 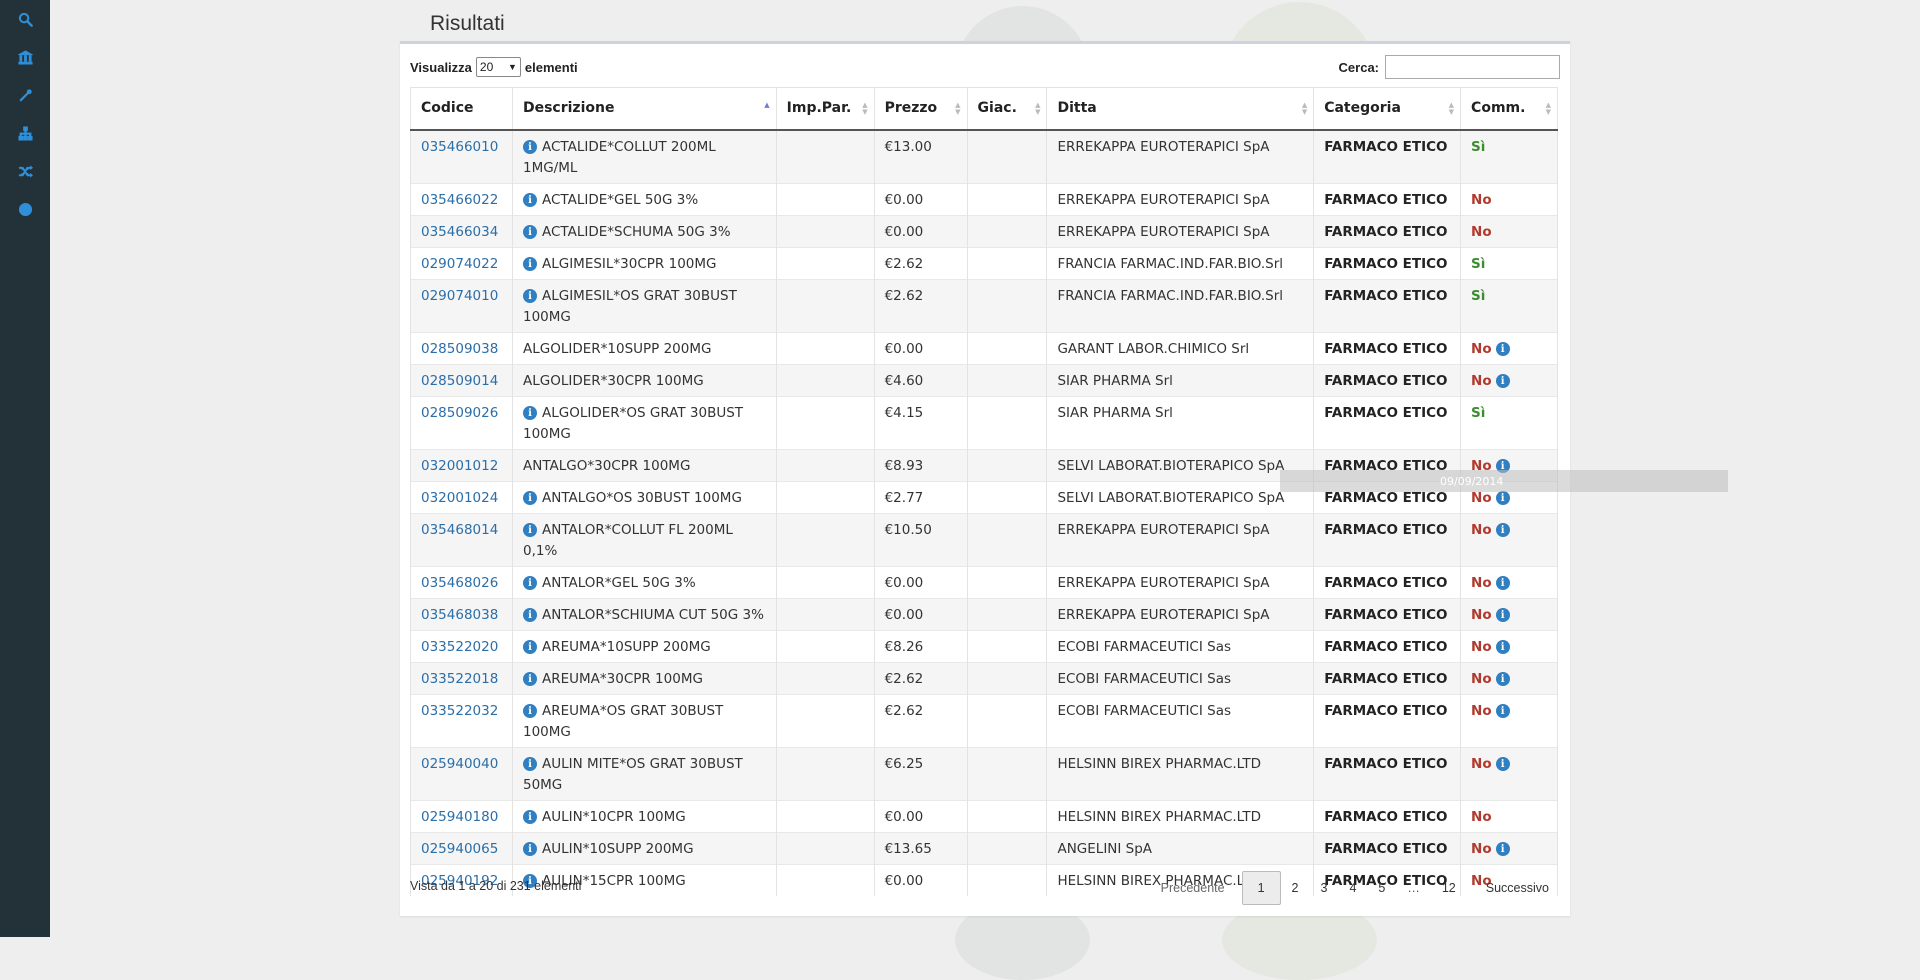 I want to click on product-code-link: 029074022, so click(x=459, y=264).